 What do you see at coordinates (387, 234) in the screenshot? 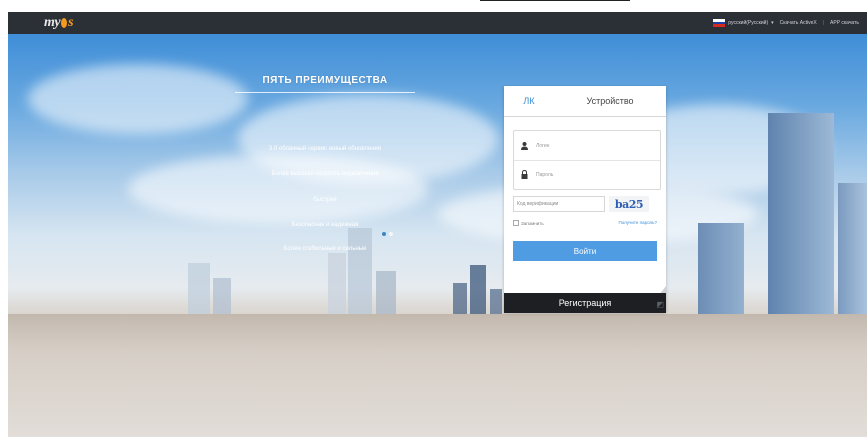
I see `carousel-dots` at bounding box center [387, 234].